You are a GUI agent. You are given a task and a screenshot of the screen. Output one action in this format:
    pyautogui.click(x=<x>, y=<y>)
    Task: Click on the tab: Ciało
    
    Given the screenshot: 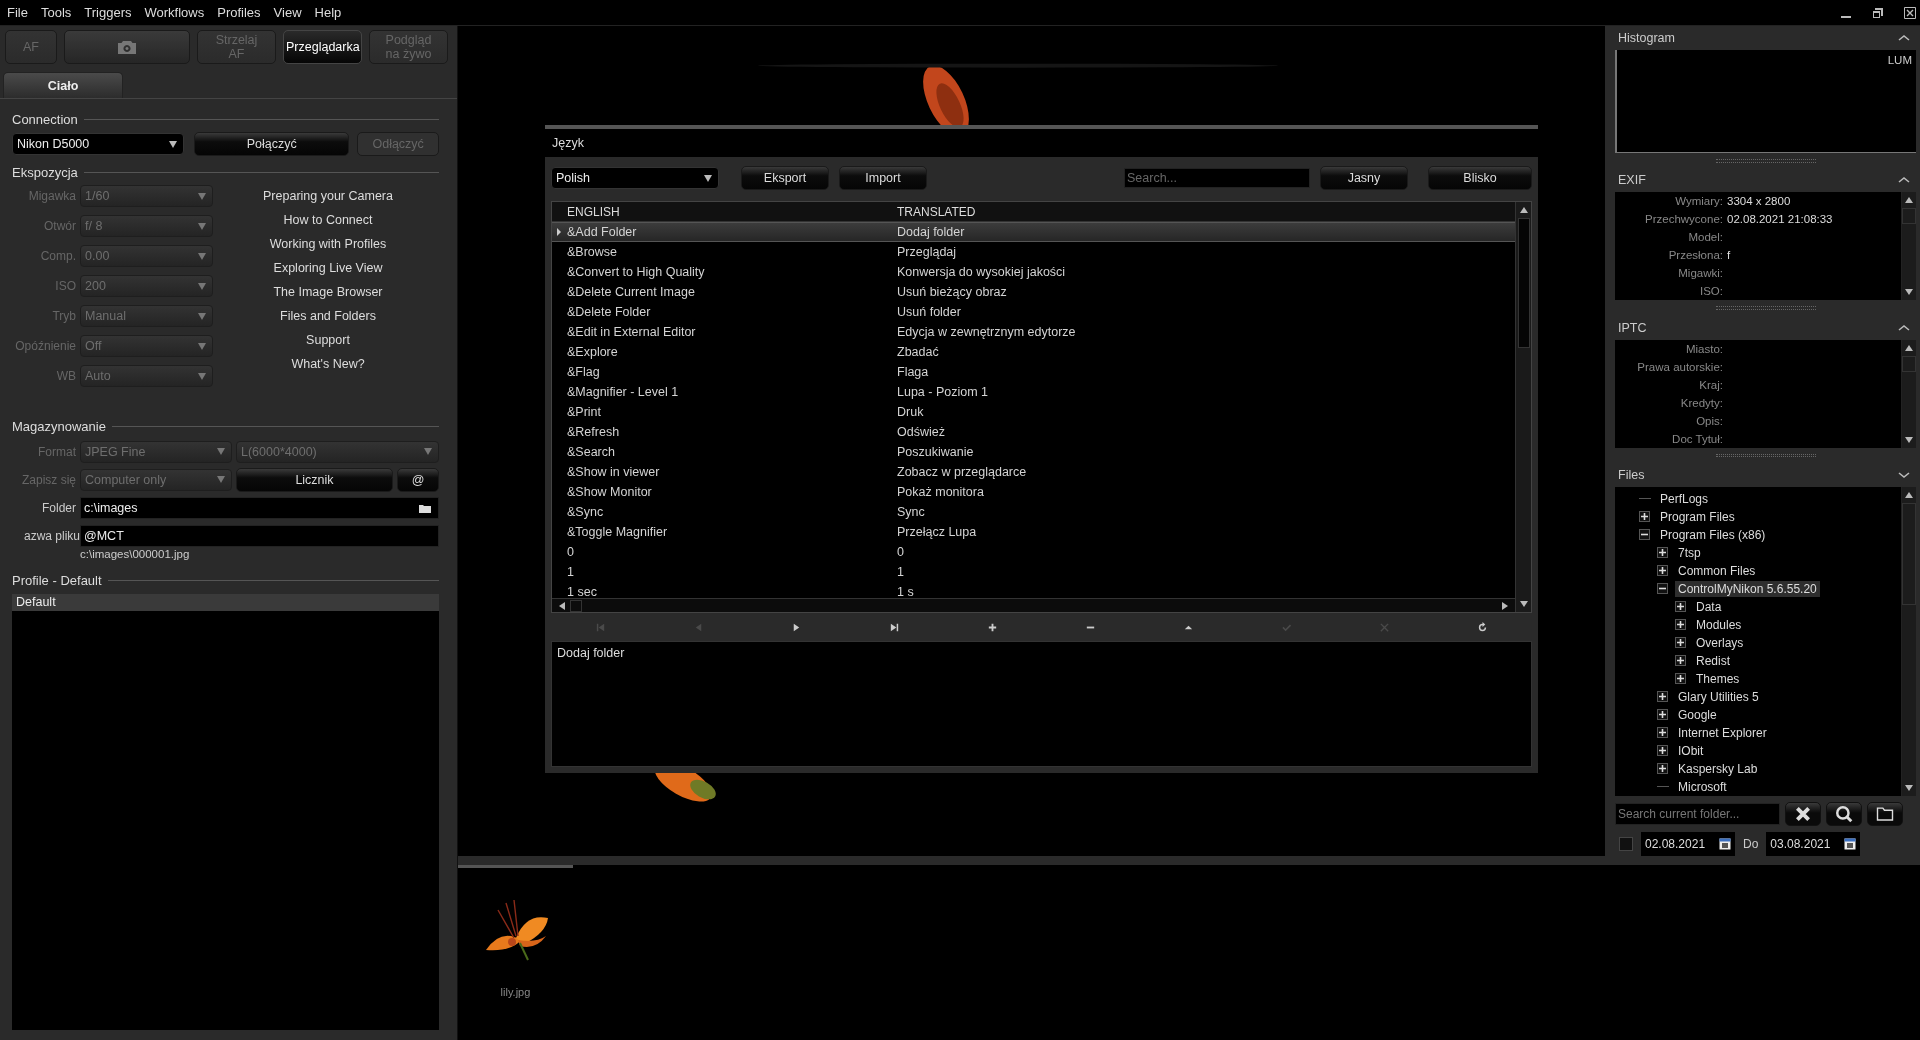 What is the action you would take?
    pyautogui.click(x=63, y=85)
    